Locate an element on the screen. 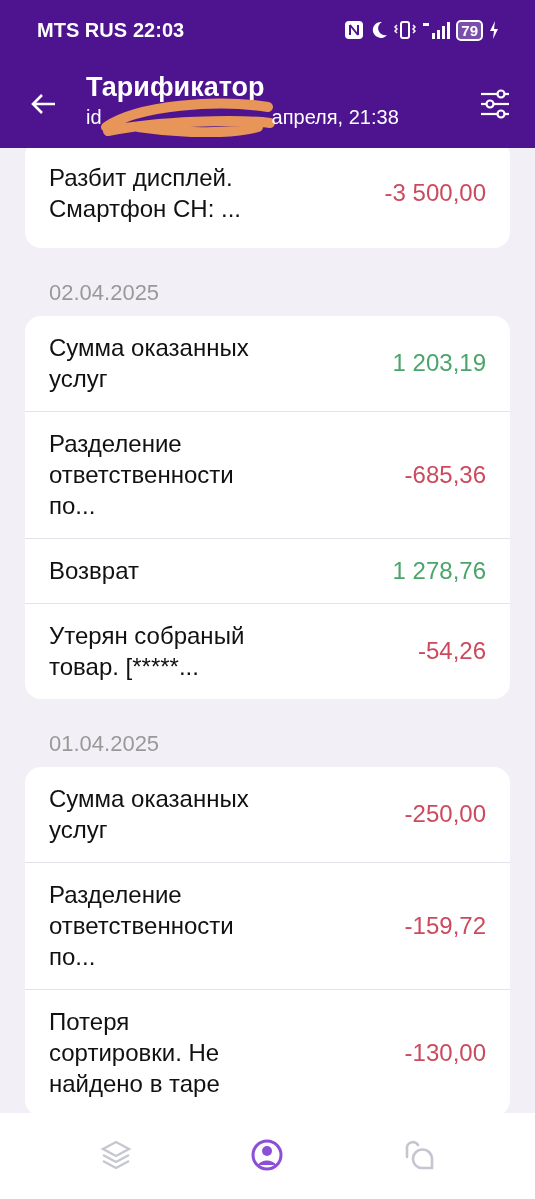 This screenshot has width=535, height=1199. transaction-label: Потеря сортировки. Не найдено в таре is located at coordinates (135, 1053).